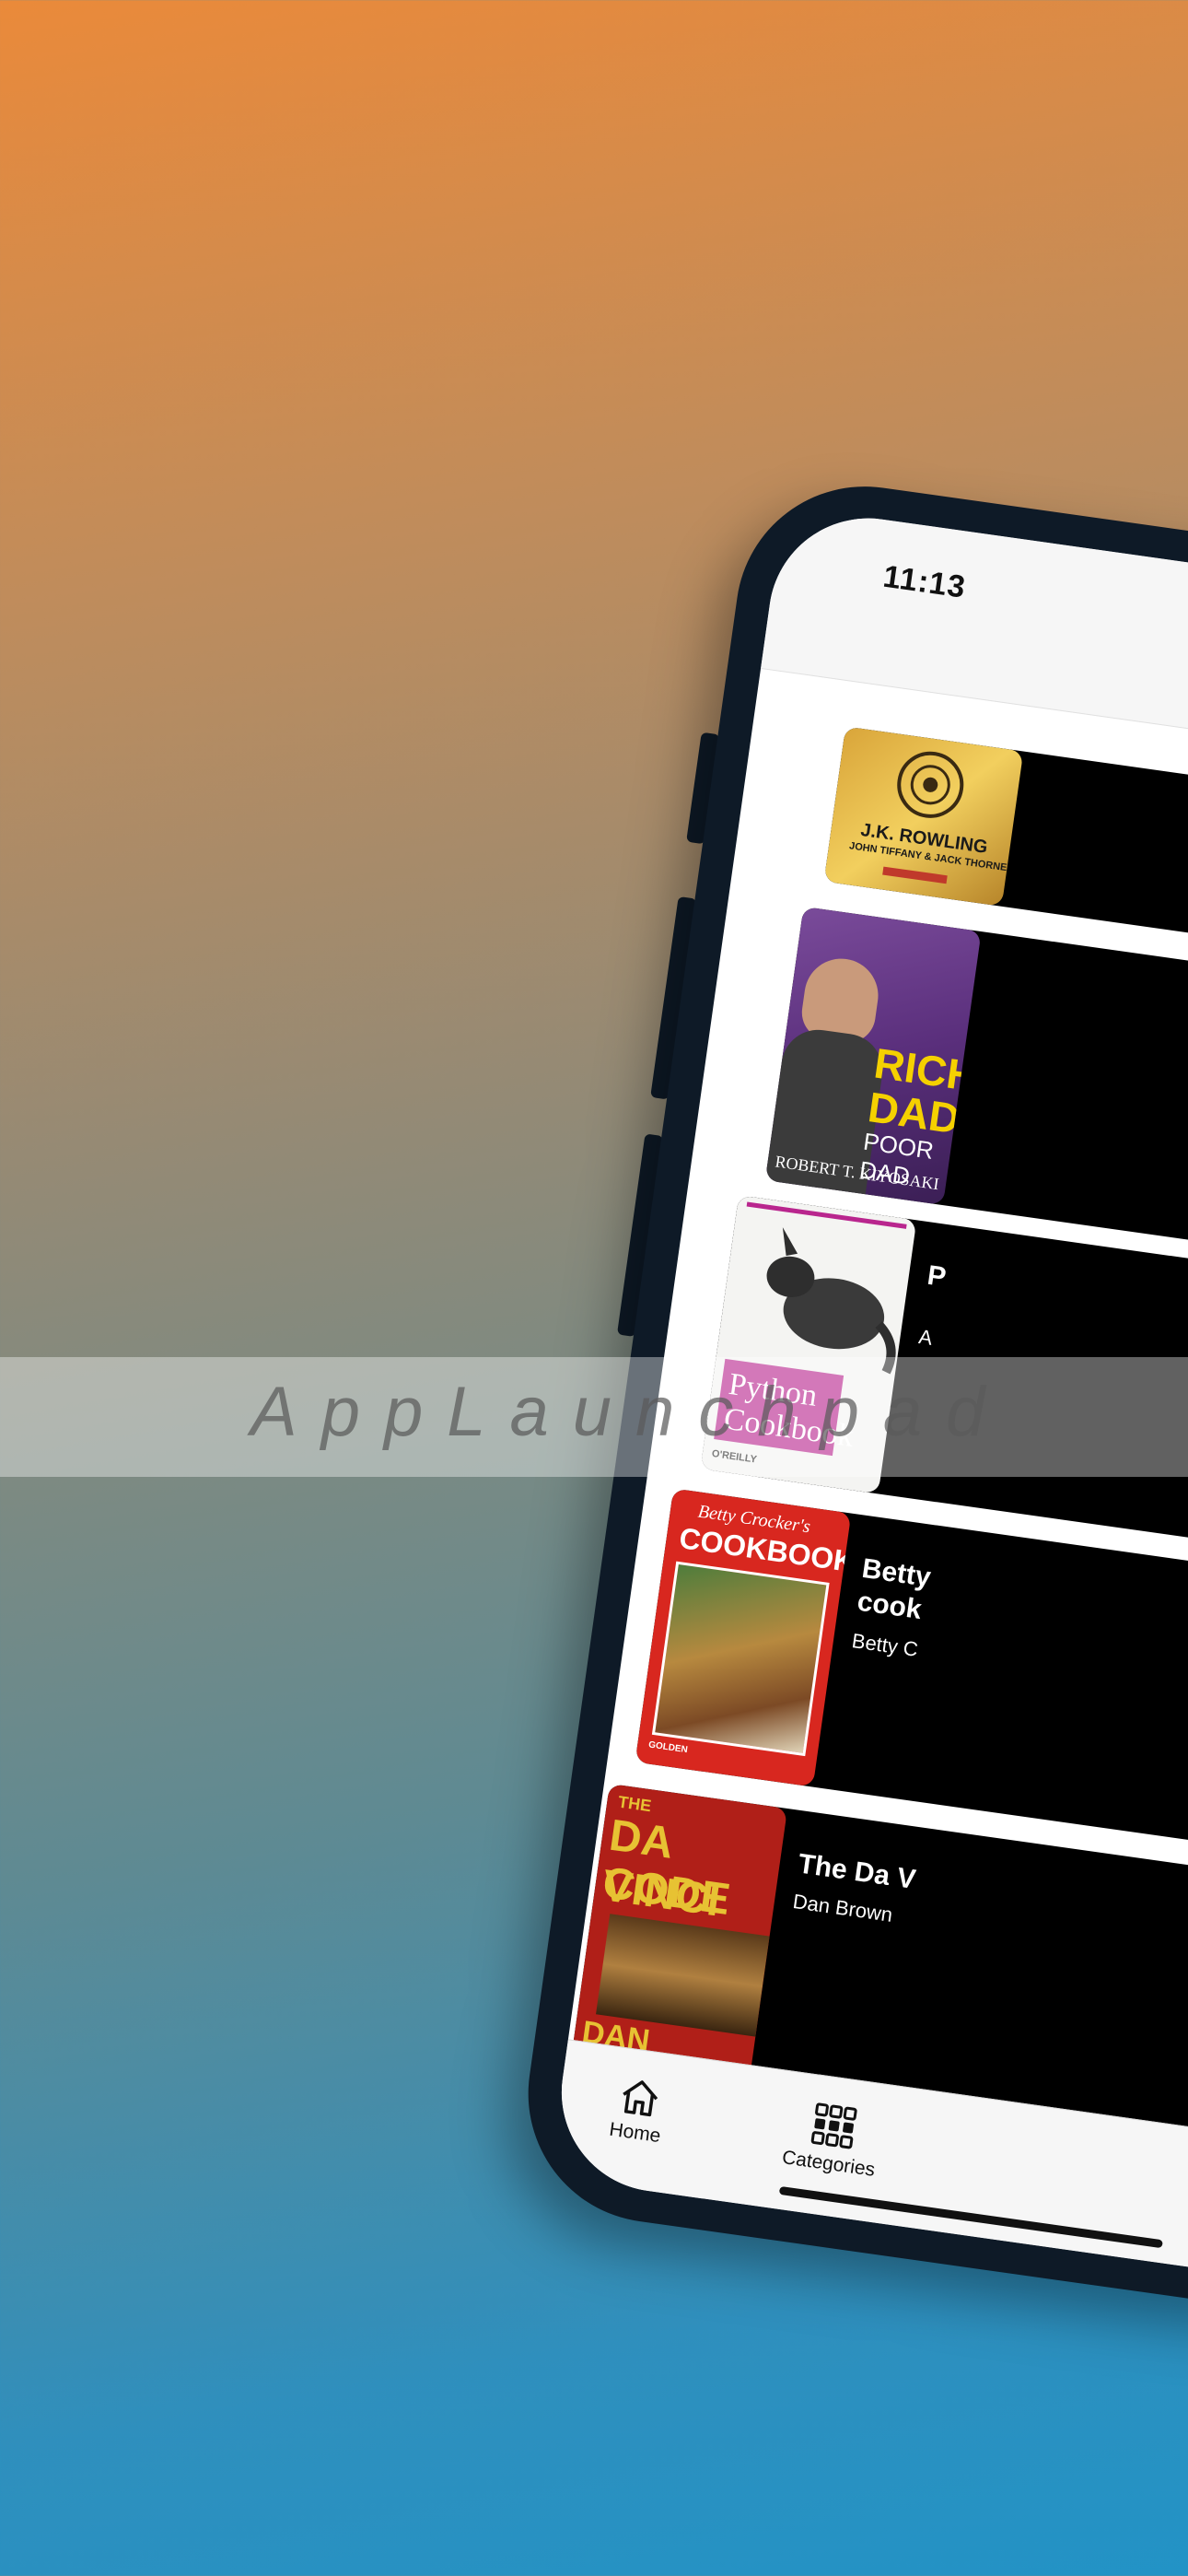  I want to click on status-bar: 11:13, so click(974, 640).